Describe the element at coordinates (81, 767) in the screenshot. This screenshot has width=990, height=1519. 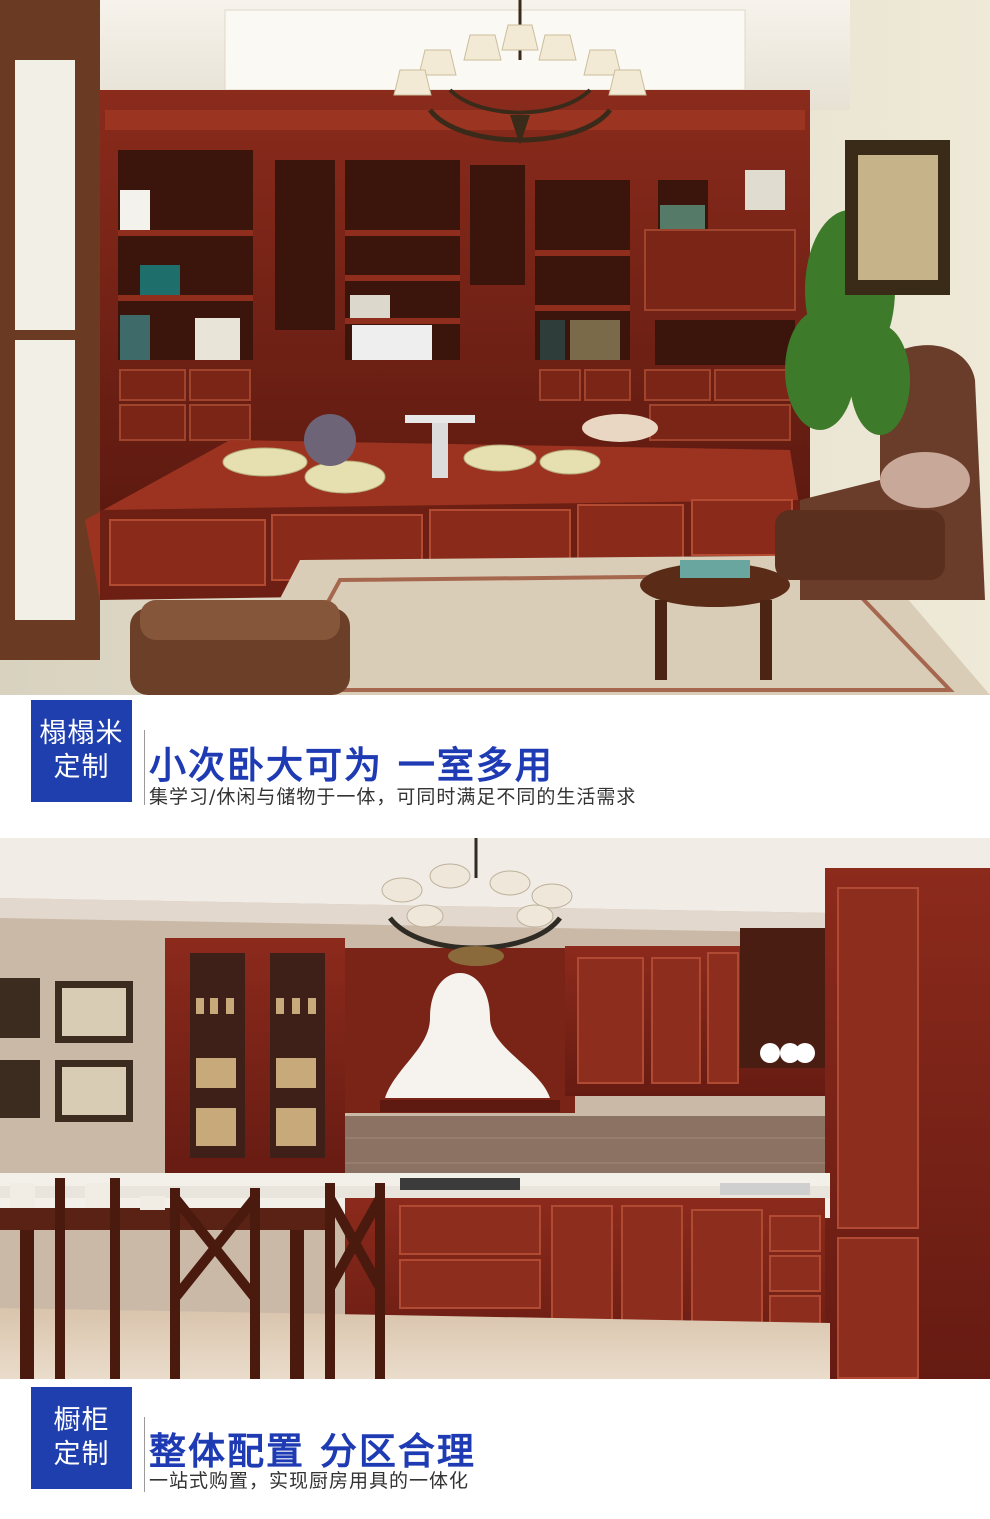
I see `tatami-badge-line2: 定制` at that location.